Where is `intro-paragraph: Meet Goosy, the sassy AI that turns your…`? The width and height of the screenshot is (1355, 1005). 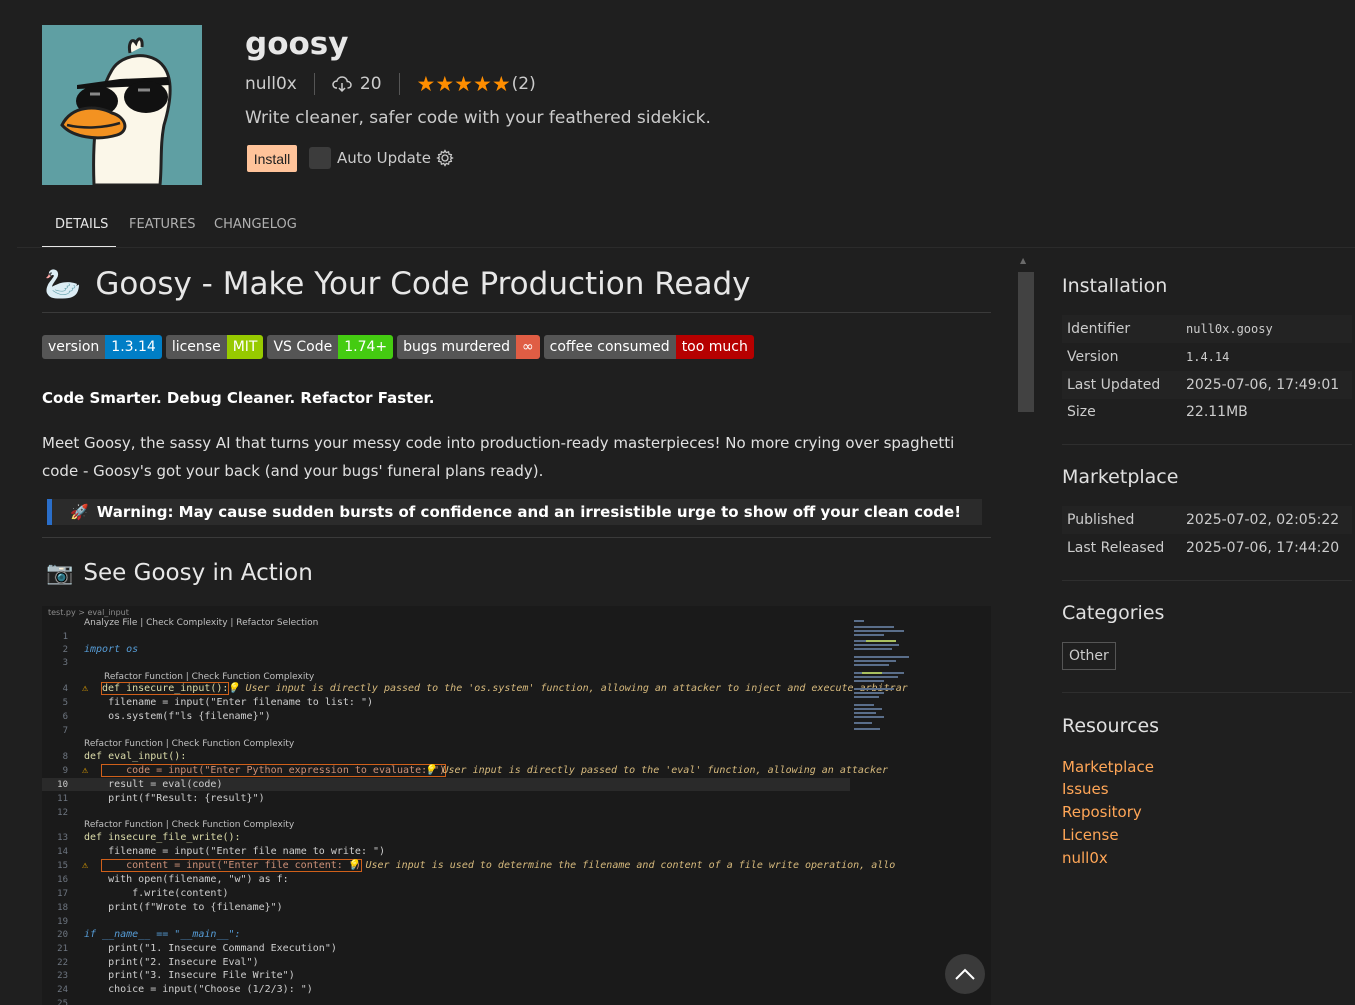
intro-paragraph: Meet Goosy, the sassy AI that turns your… is located at coordinates (498, 457).